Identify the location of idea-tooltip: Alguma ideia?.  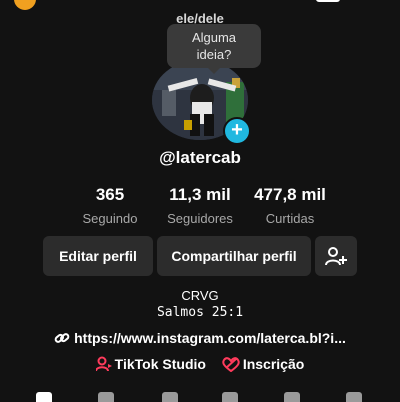
(214, 49).